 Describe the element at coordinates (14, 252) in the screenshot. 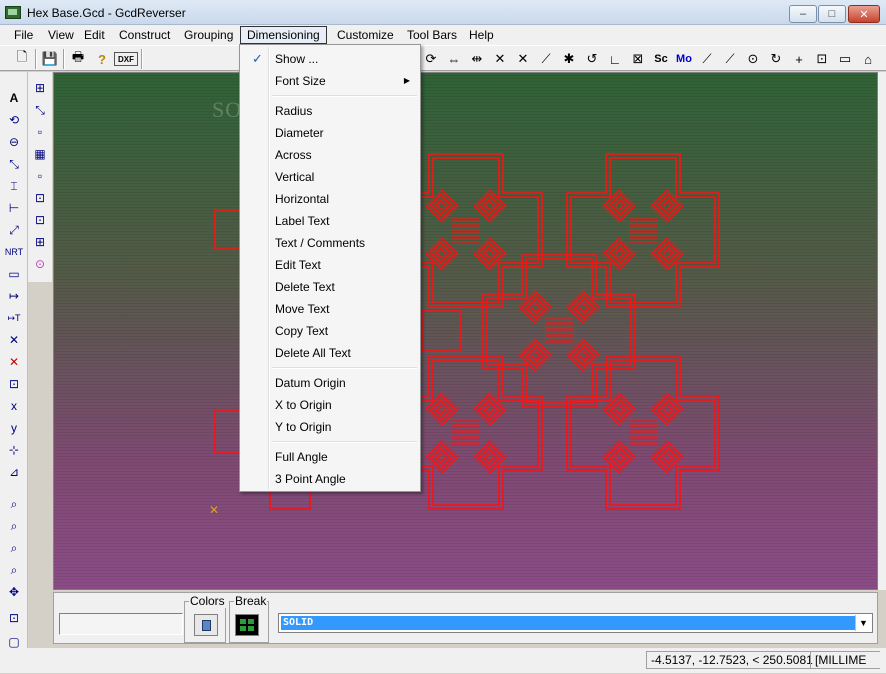

I see `left-tool-icon: NRT` at that location.